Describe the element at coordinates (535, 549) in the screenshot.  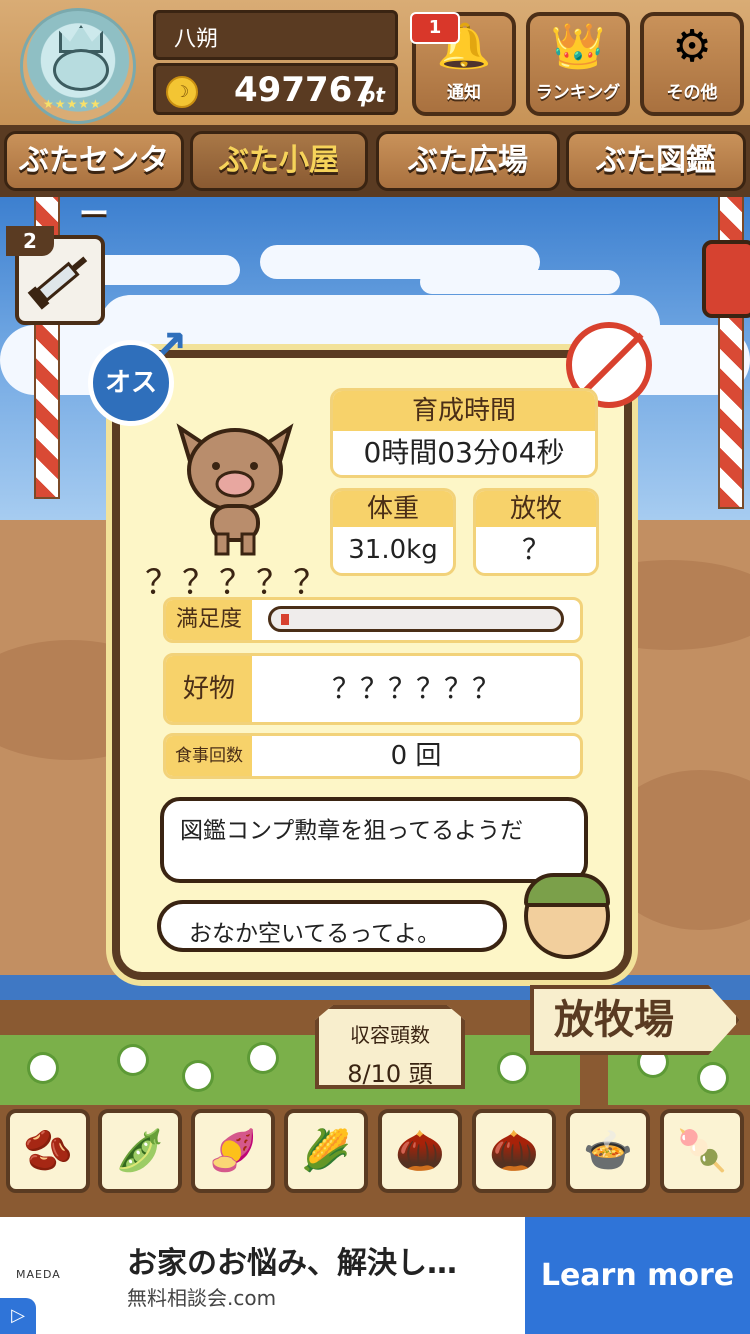
I see `grazing-value: ？` at that location.